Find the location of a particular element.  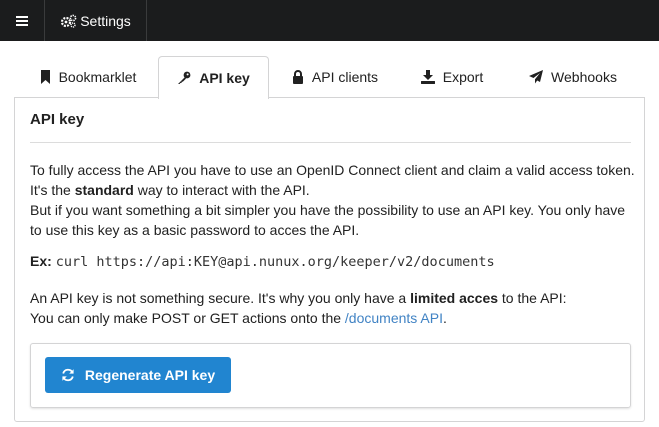

tab-api-key: API key is located at coordinates (213, 77).